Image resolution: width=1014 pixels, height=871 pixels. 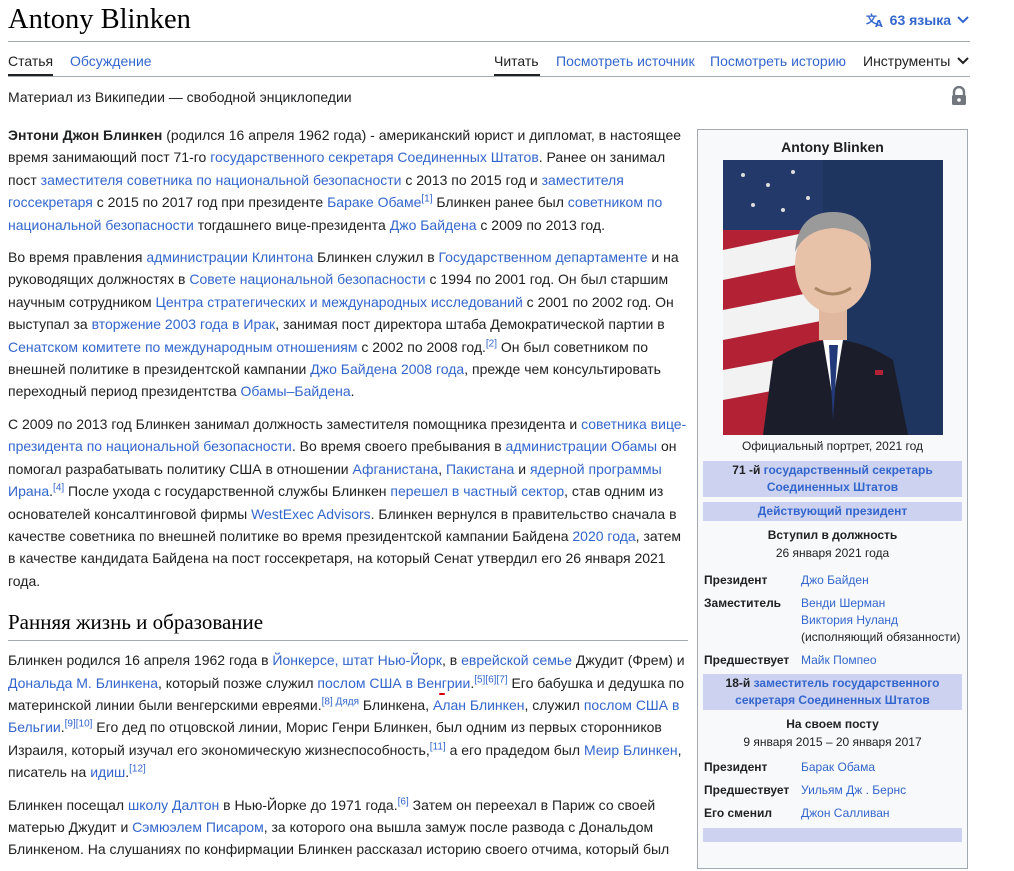 What do you see at coordinates (438, 746) in the screenshot?
I see `ref: [11]` at bounding box center [438, 746].